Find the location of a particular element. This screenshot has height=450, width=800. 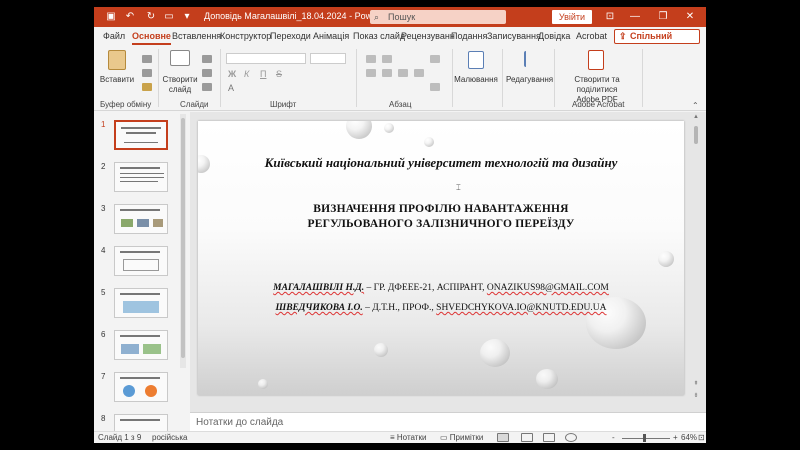

zoom-in-button: + is located at coordinates (675, 437).